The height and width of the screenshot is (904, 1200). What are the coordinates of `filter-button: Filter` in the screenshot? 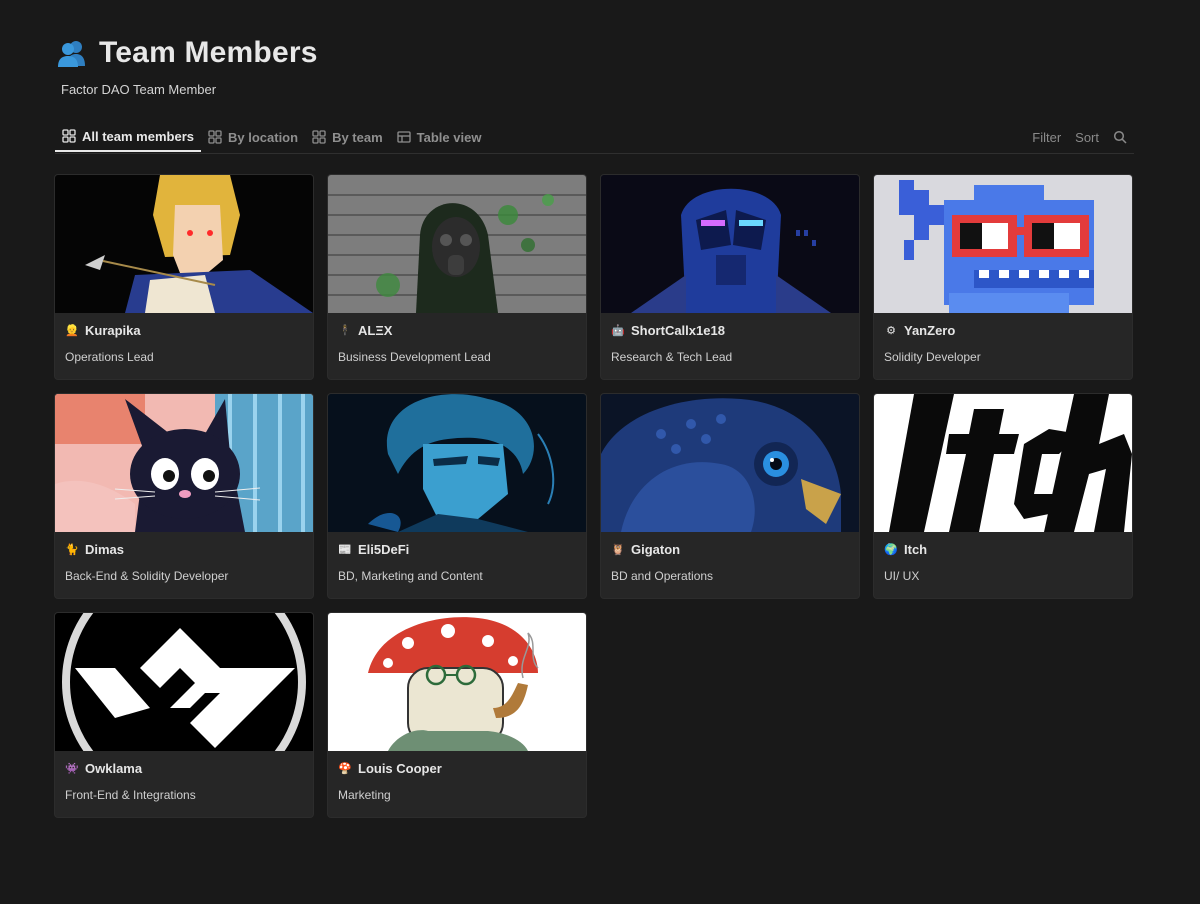 It's located at (1046, 137).